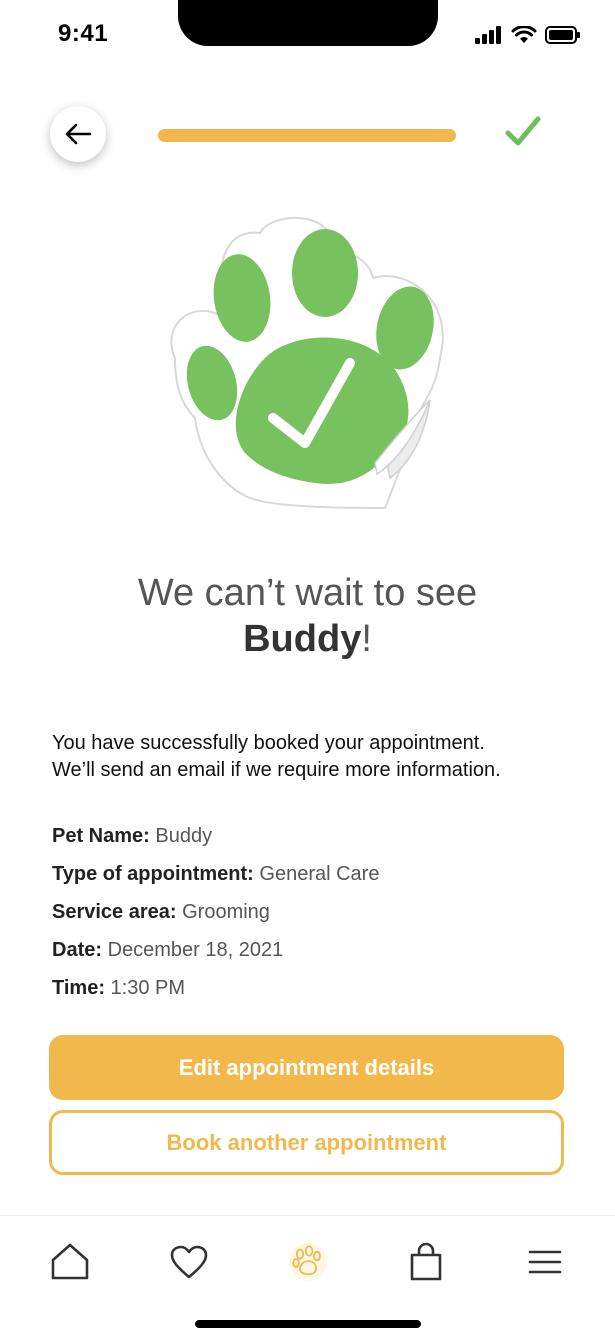 This screenshot has width=615, height=1335. I want to click on wifi-icon, so click(524, 34).